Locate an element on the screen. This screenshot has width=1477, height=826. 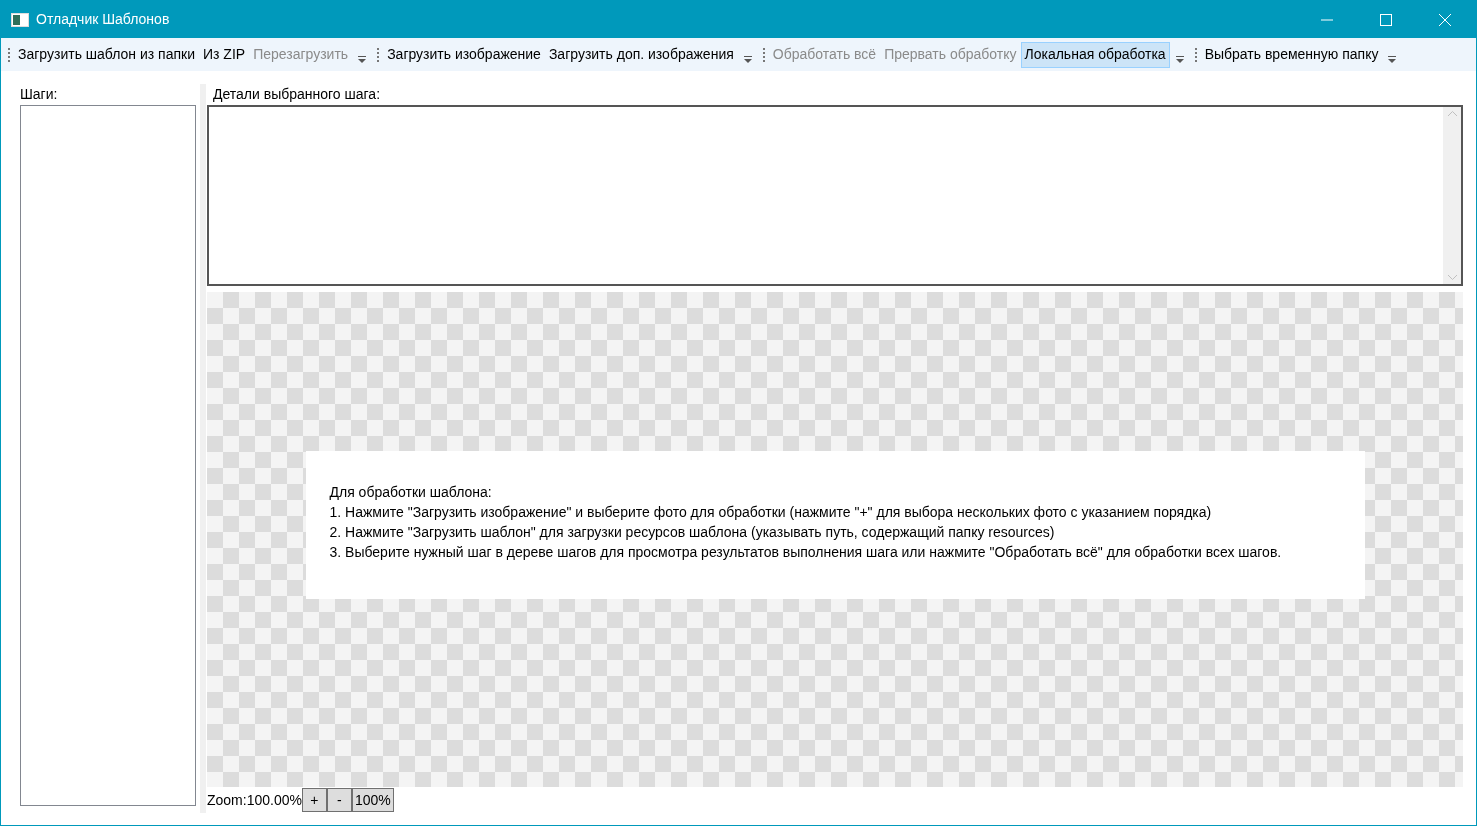
toolbar-button: Загрузить доп. изображения is located at coordinates (641, 54).